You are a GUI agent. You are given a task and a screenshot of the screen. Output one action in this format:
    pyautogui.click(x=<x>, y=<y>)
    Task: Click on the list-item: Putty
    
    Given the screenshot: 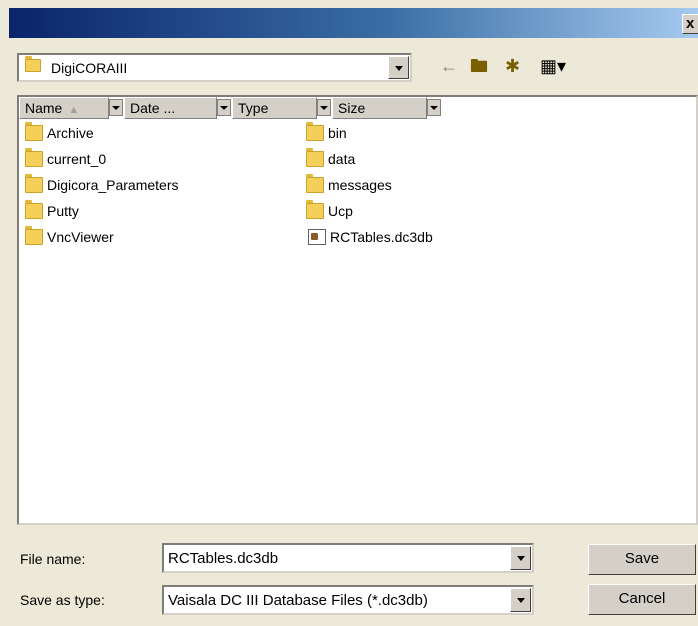 What is the action you would take?
    pyautogui.click(x=52, y=210)
    